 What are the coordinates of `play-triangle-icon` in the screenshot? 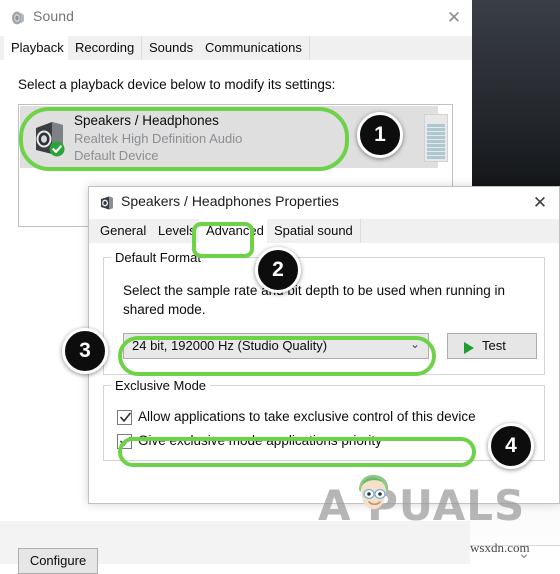 It's located at (469, 348).